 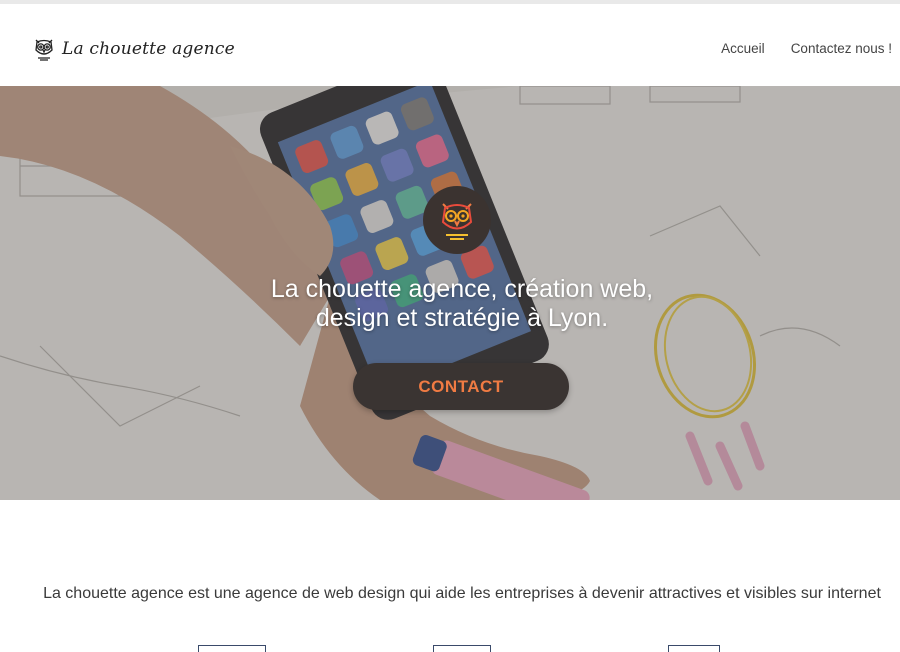 I want to click on contact-button: CONTACT, so click(x=461, y=386).